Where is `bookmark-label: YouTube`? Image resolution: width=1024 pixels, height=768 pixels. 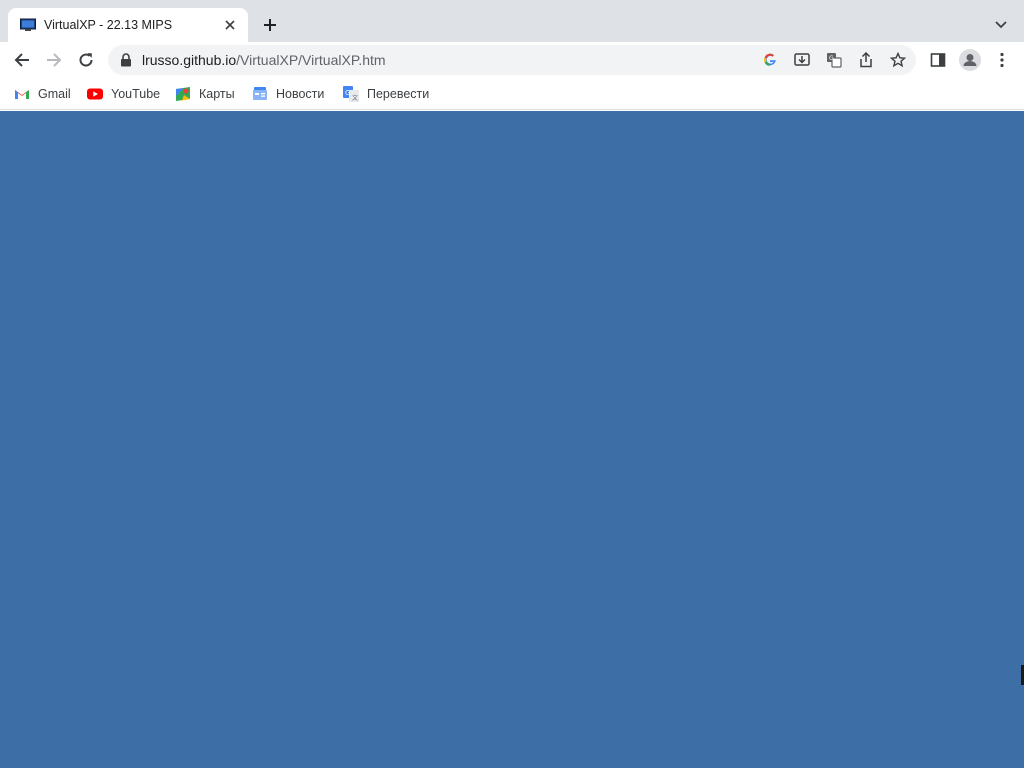
bookmark-label: YouTube is located at coordinates (136, 94).